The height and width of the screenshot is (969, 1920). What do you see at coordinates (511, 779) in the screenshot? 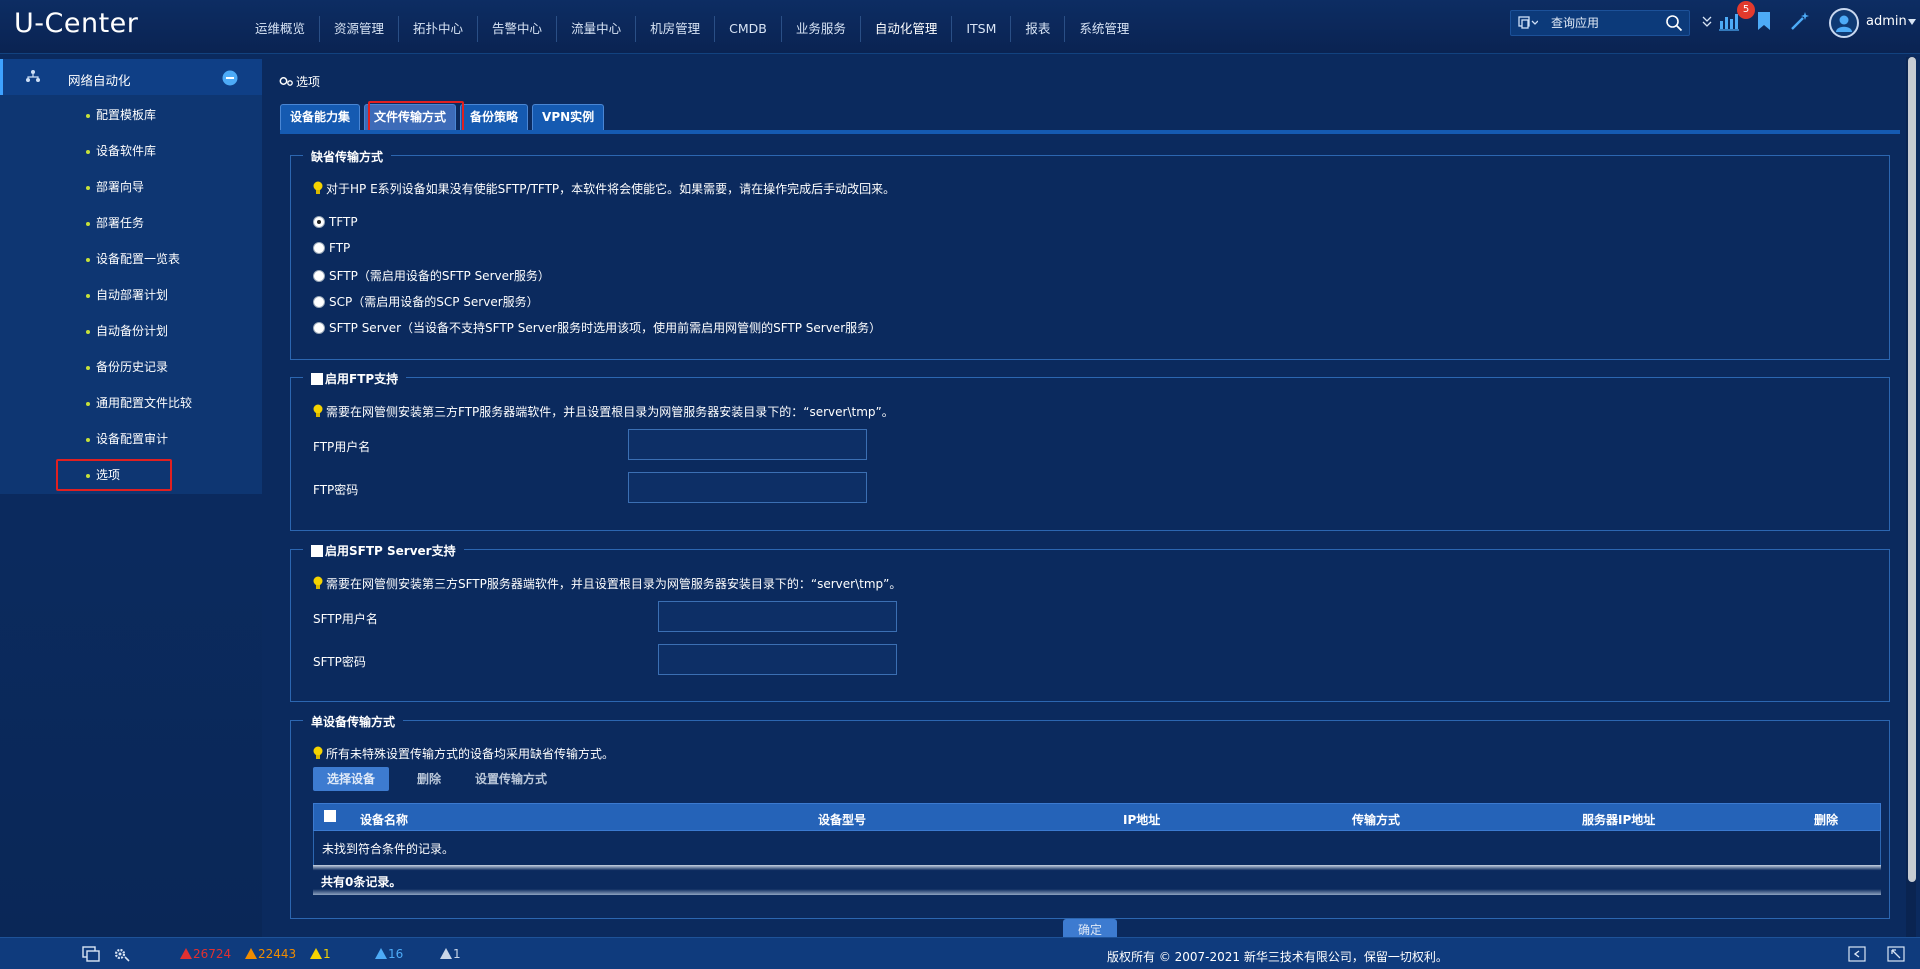
I see `set-transfer-button: 设置传输方式` at bounding box center [511, 779].